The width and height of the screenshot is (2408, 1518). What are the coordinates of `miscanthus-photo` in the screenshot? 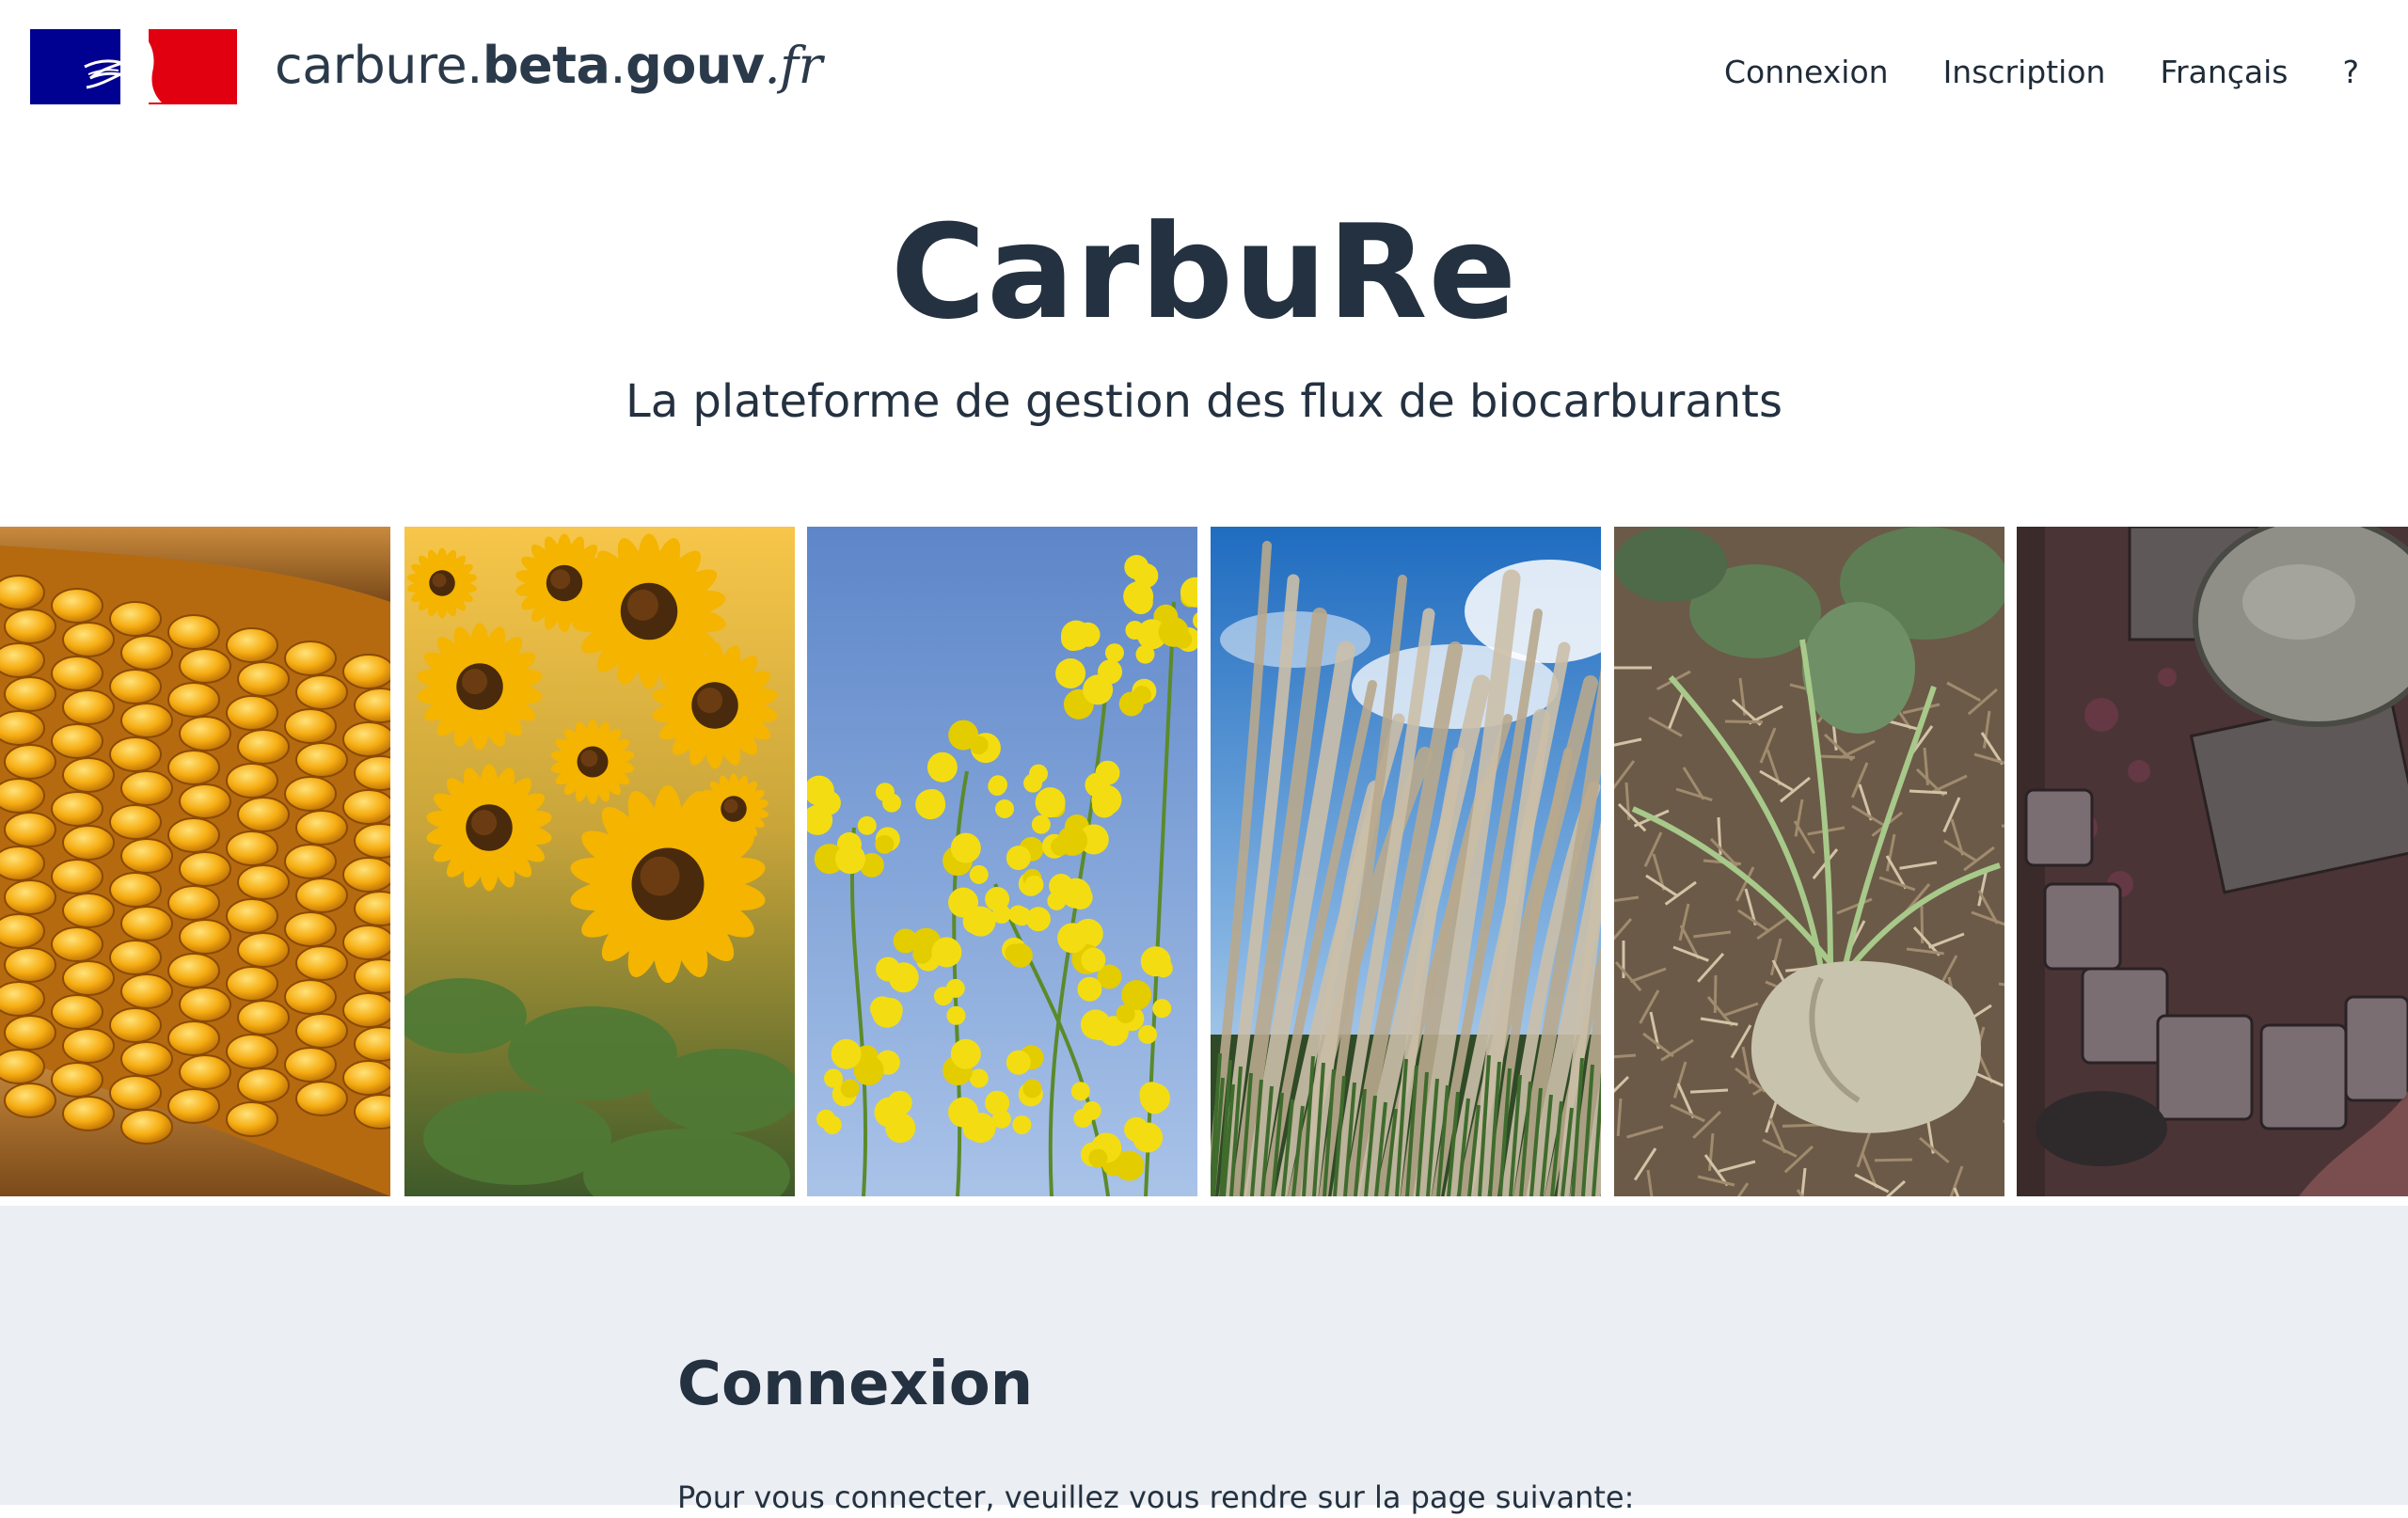 It's located at (1406, 862).